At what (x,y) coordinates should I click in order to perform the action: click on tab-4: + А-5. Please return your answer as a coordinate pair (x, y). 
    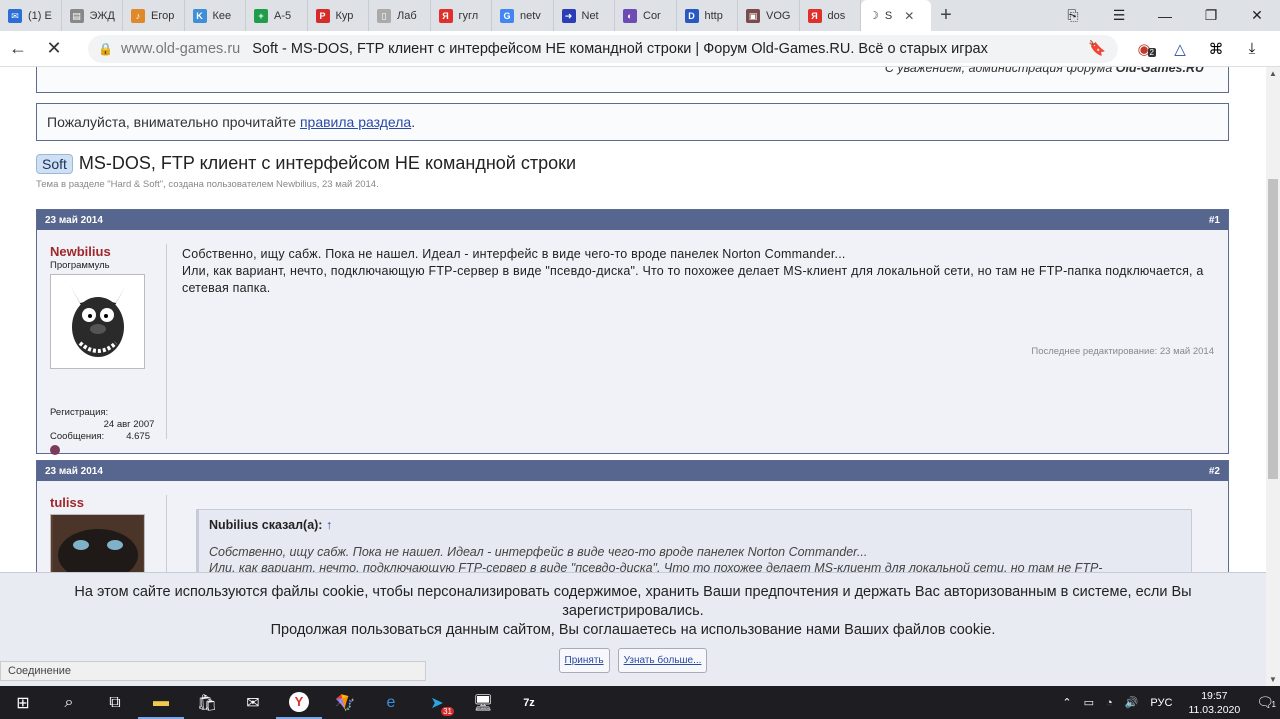
    Looking at the image, I should click on (277, 15).